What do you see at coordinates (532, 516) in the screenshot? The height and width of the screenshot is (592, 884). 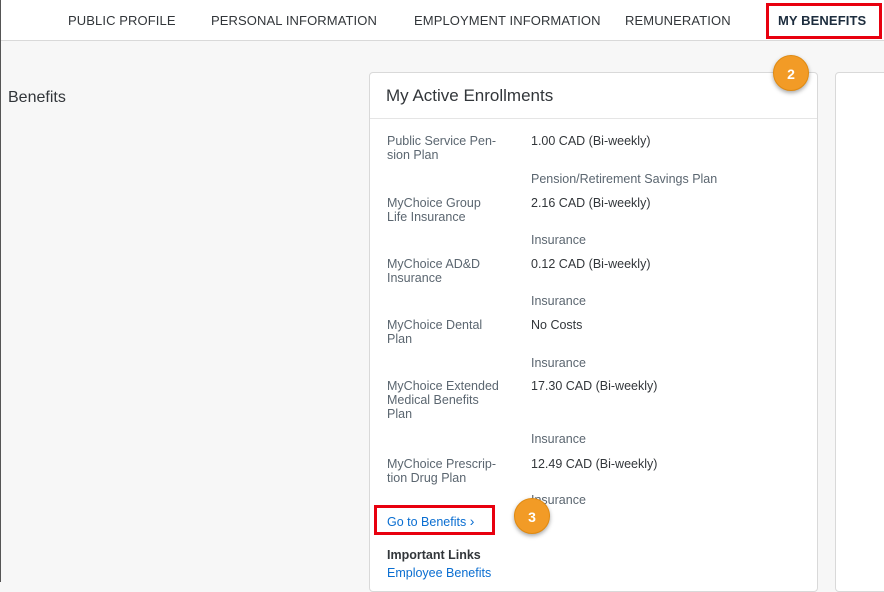 I see `step-3-callout: 3` at bounding box center [532, 516].